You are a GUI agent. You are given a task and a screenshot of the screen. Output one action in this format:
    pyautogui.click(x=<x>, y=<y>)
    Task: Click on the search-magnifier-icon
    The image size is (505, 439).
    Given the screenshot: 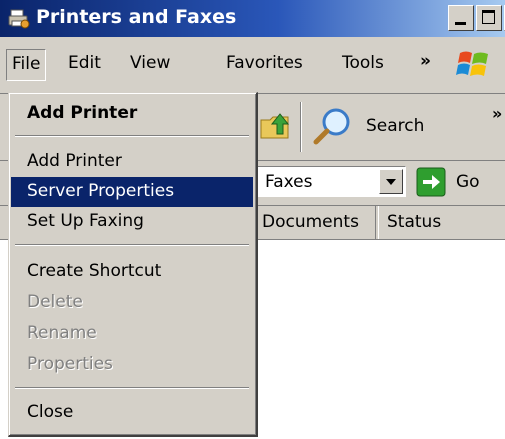 What is the action you would take?
    pyautogui.click(x=331, y=126)
    